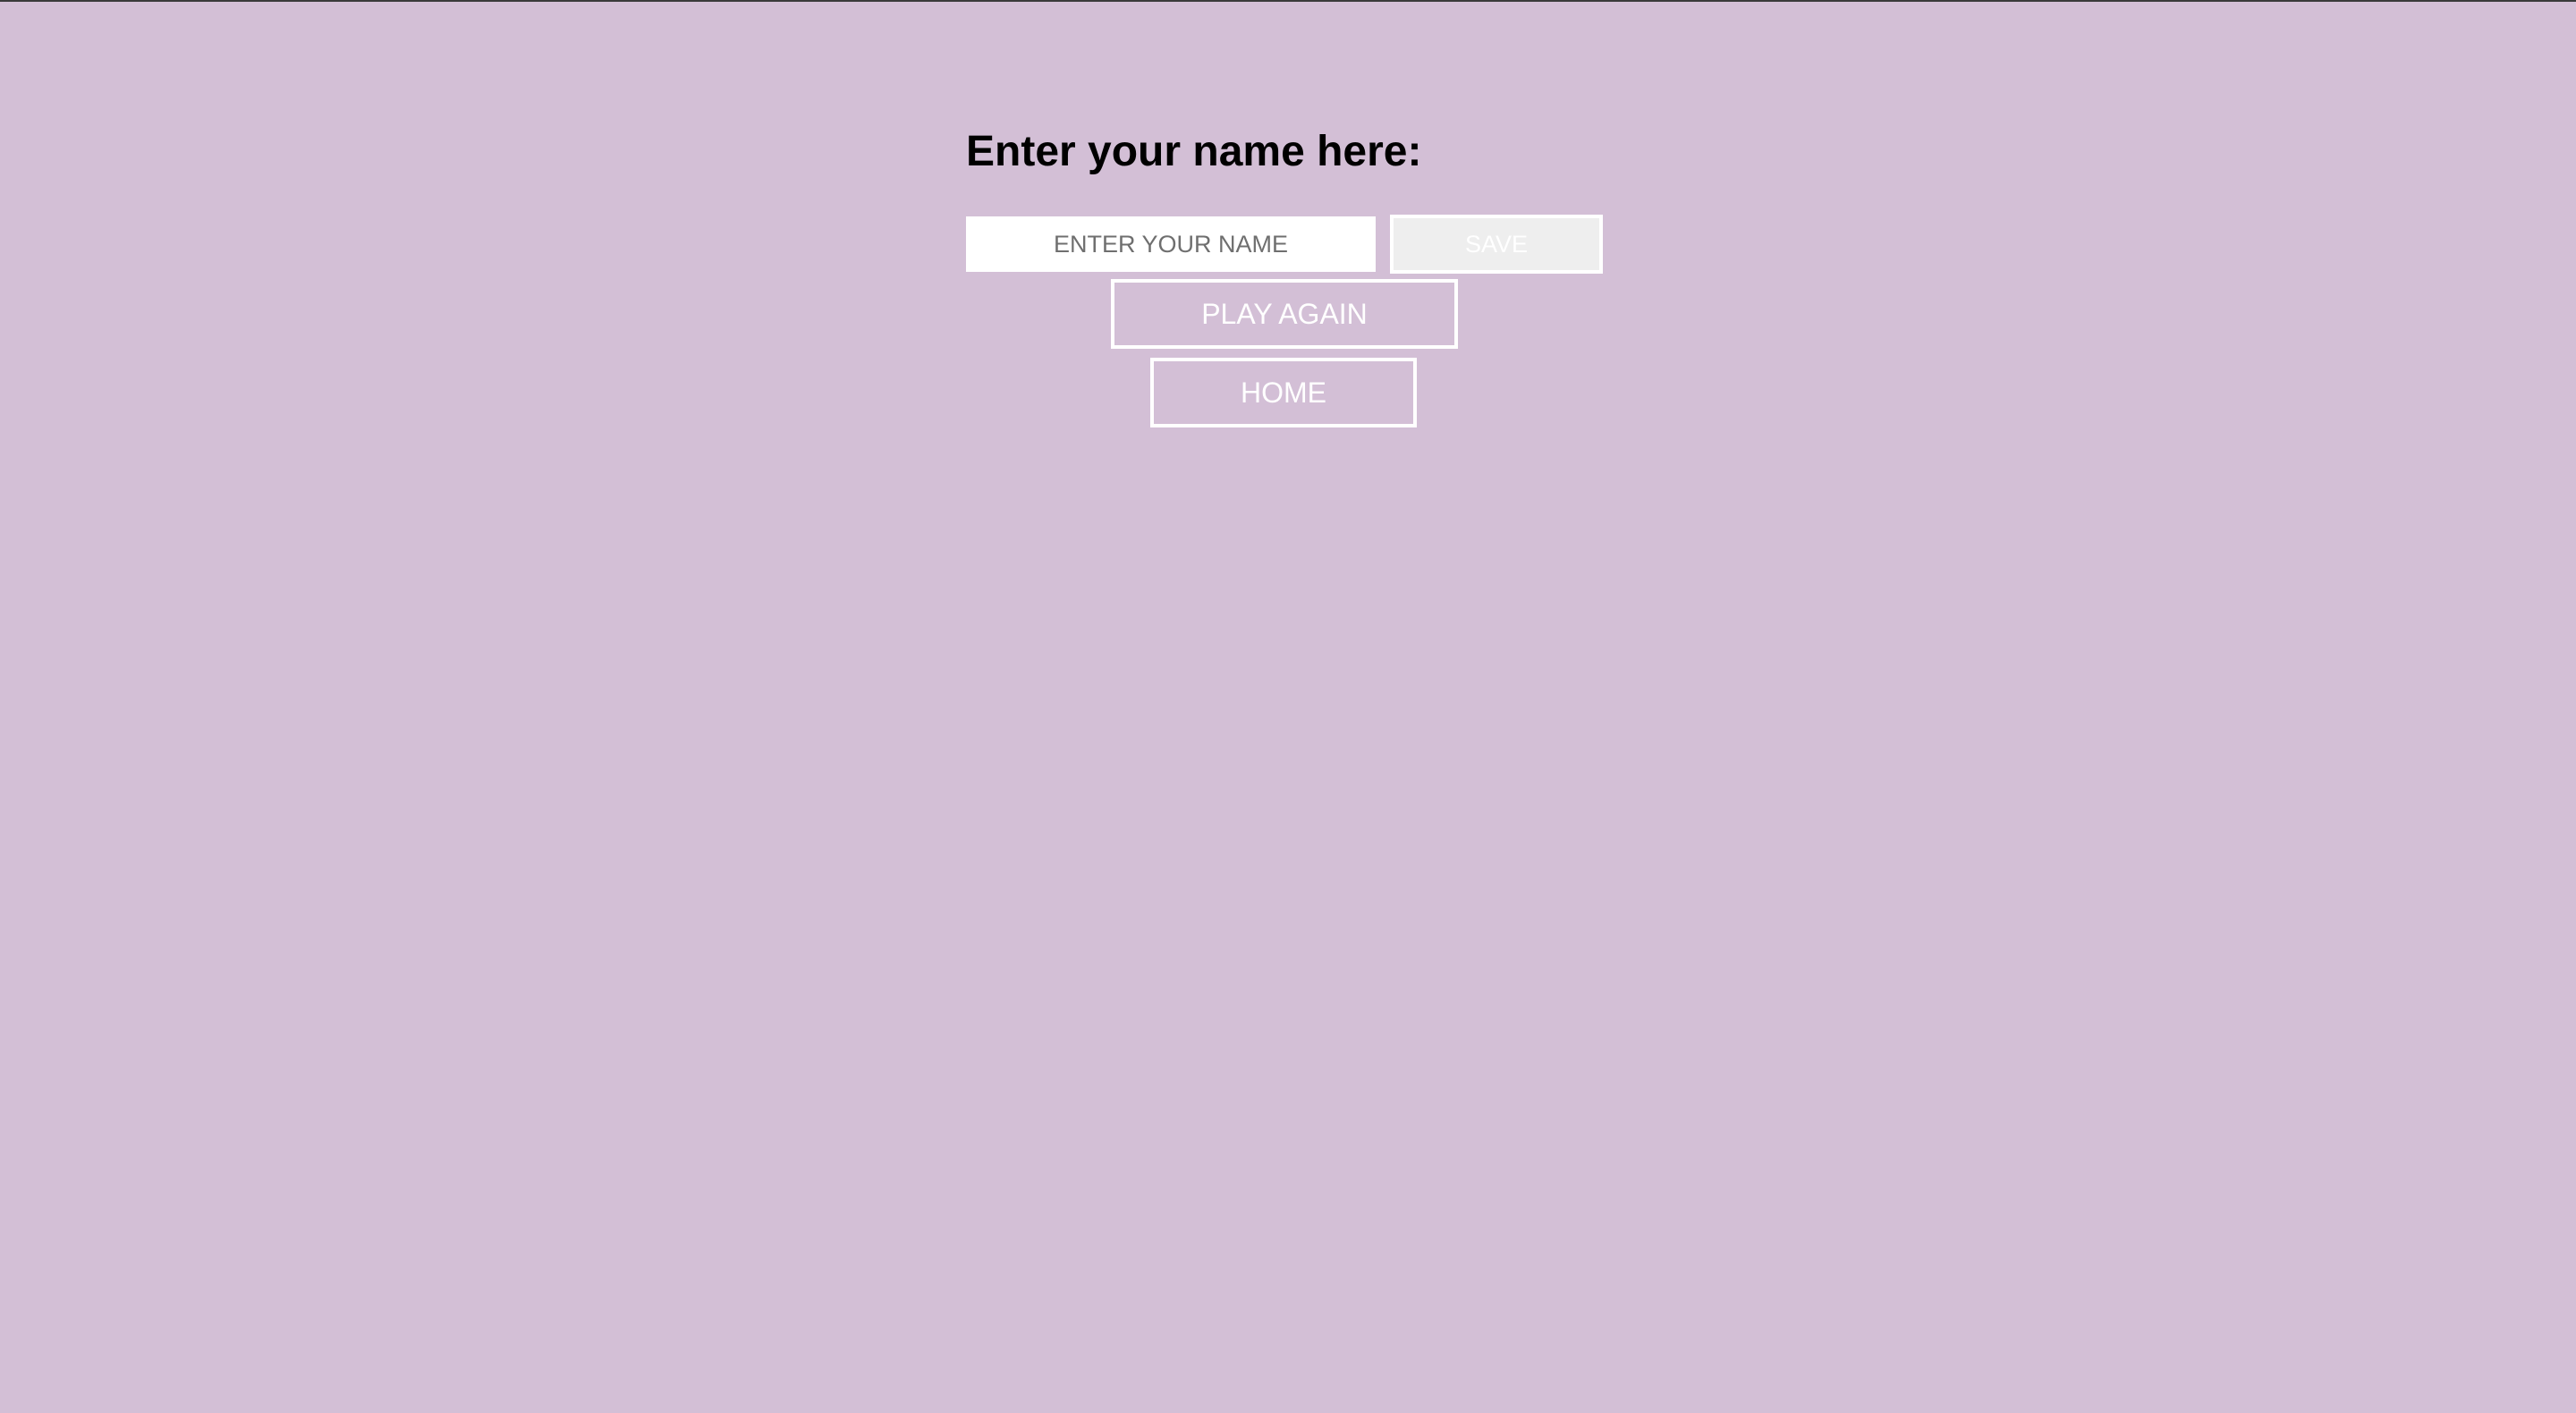  What do you see at coordinates (1284, 314) in the screenshot?
I see `play-again-button: PLAY AGAIN` at bounding box center [1284, 314].